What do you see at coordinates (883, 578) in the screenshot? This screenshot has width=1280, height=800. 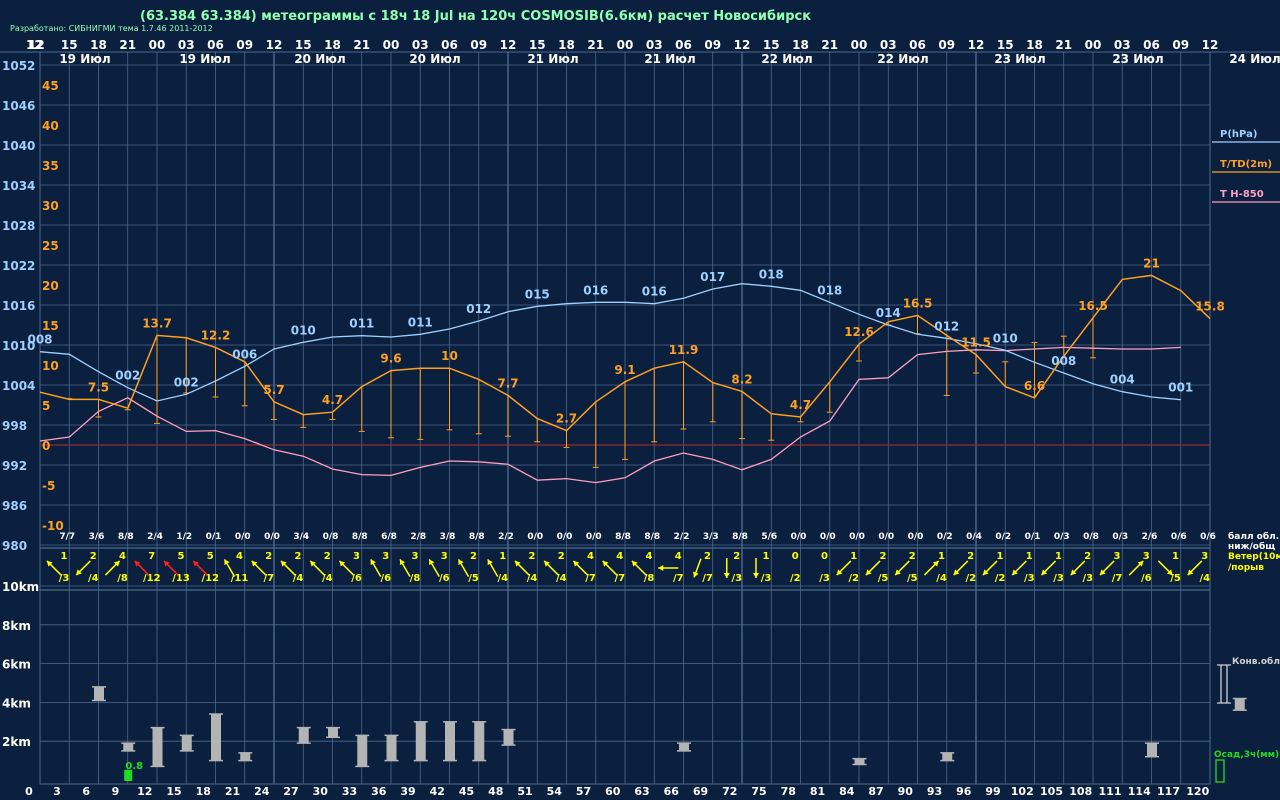 I see `wind-gust-label: /5` at bounding box center [883, 578].